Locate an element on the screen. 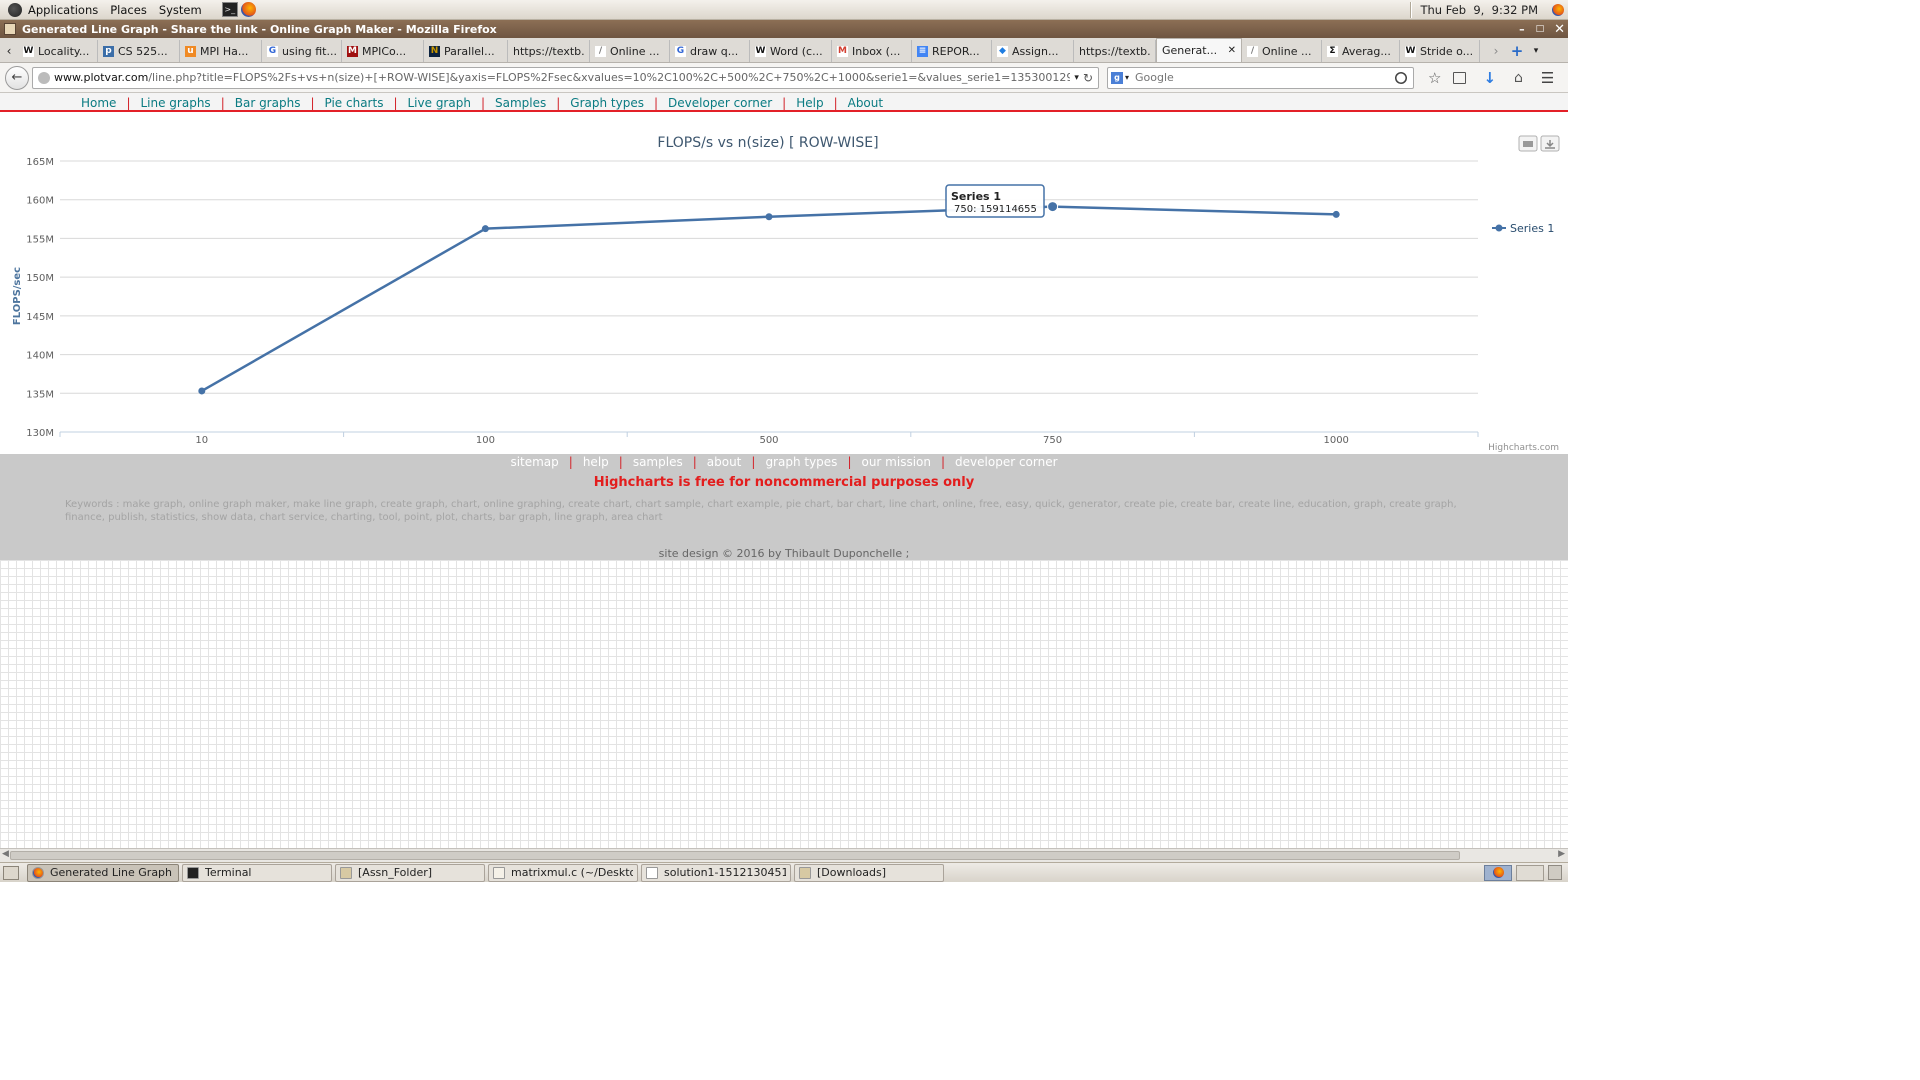 The image size is (1920, 1080). footer-link-about: about is located at coordinates (724, 462).